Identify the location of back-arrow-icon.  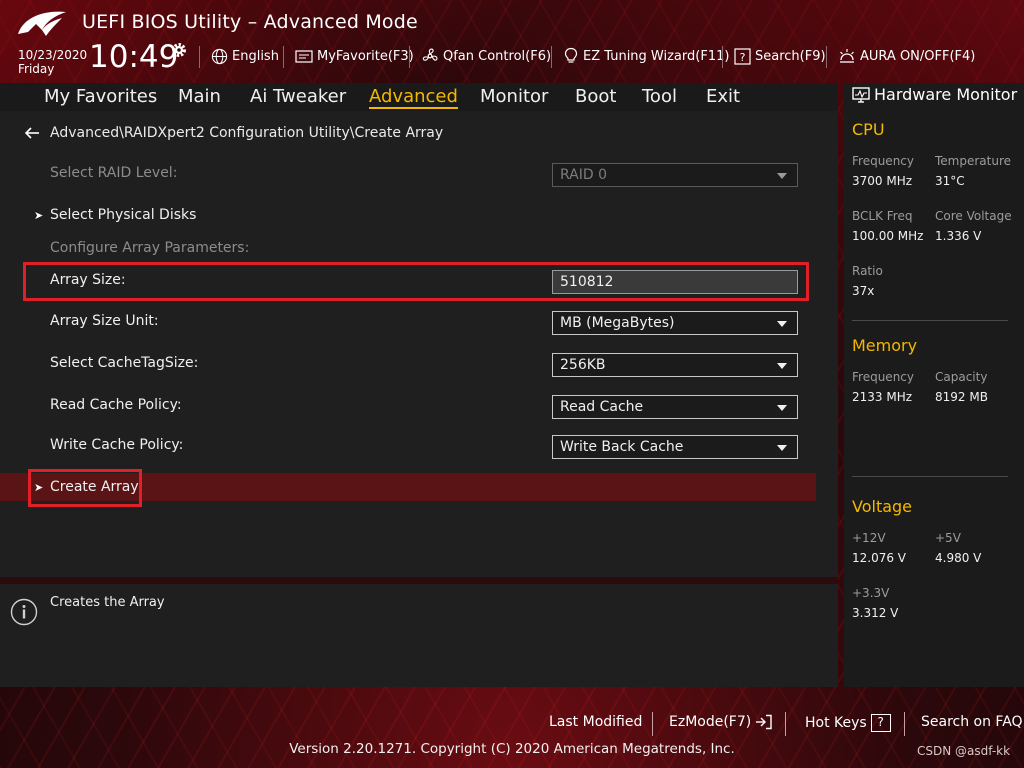
(32, 133).